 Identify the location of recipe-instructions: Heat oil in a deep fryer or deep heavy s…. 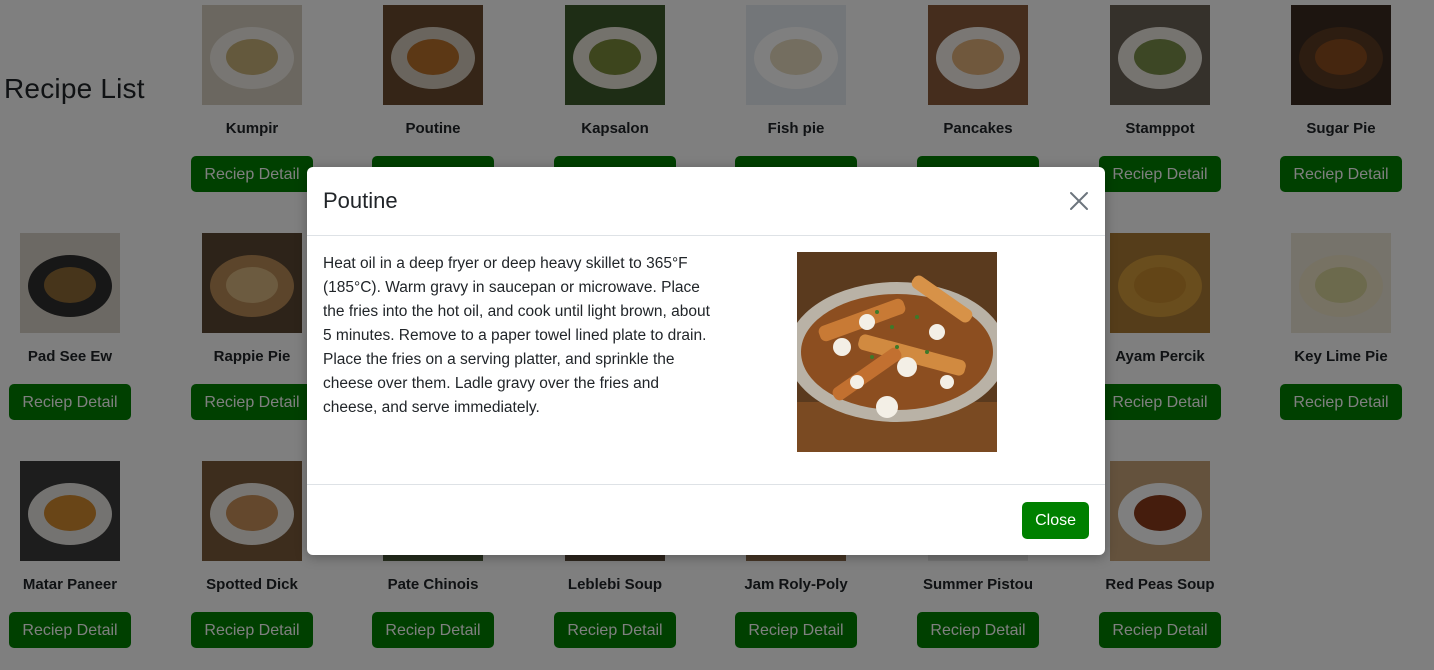
(516, 335).